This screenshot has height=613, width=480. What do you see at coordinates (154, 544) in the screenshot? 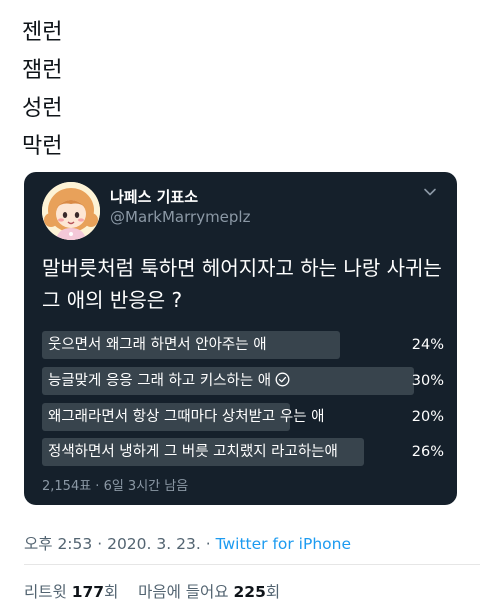
I see `tweet-date: 2020. 3. 23.` at bounding box center [154, 544].